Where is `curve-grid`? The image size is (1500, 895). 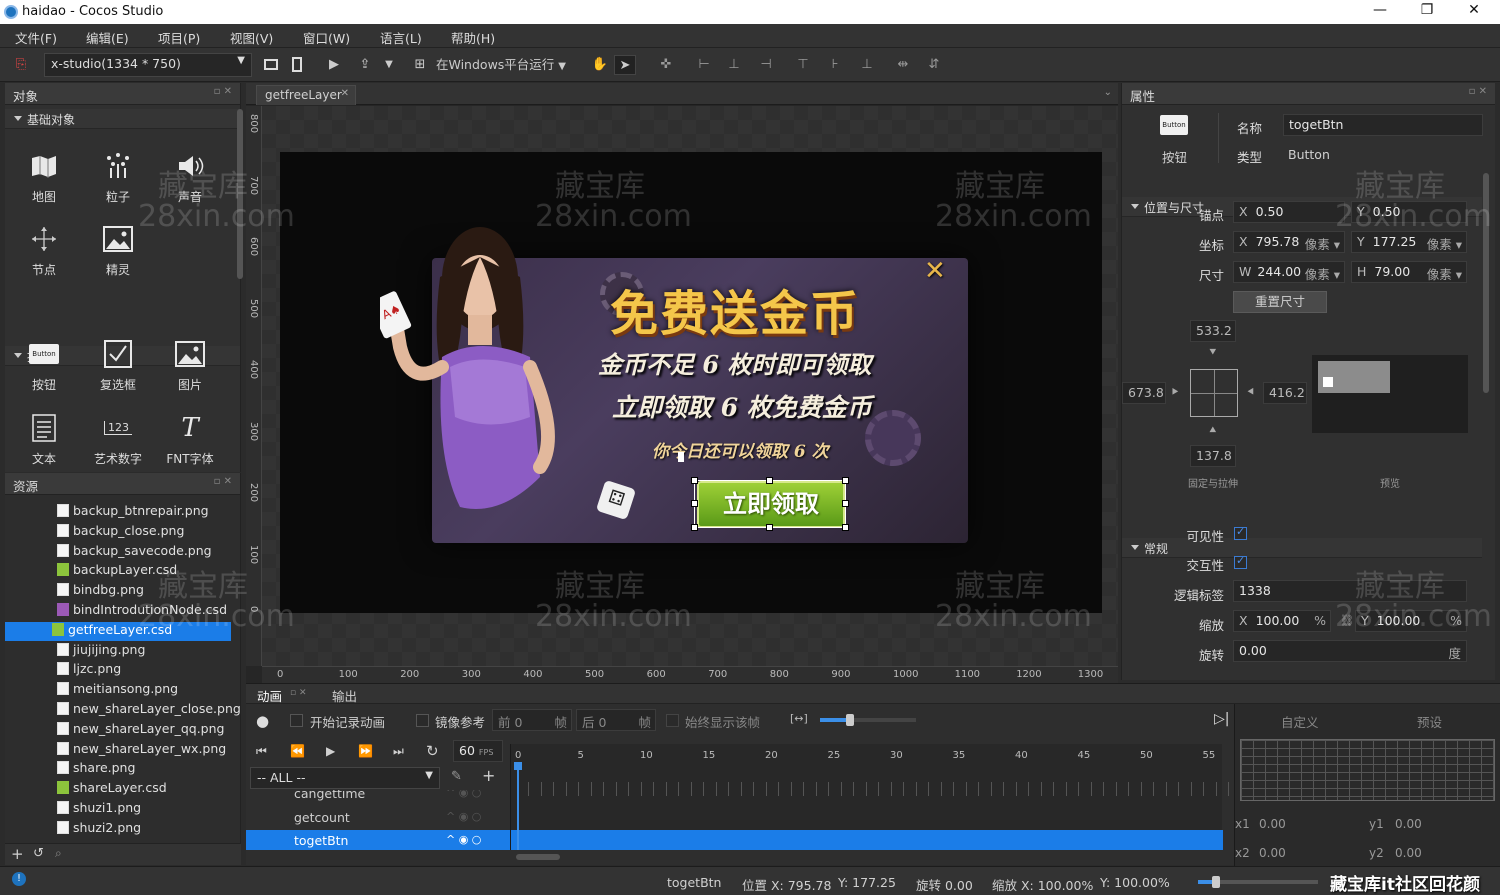
curve-grid is located at coordinates (1367, 770).